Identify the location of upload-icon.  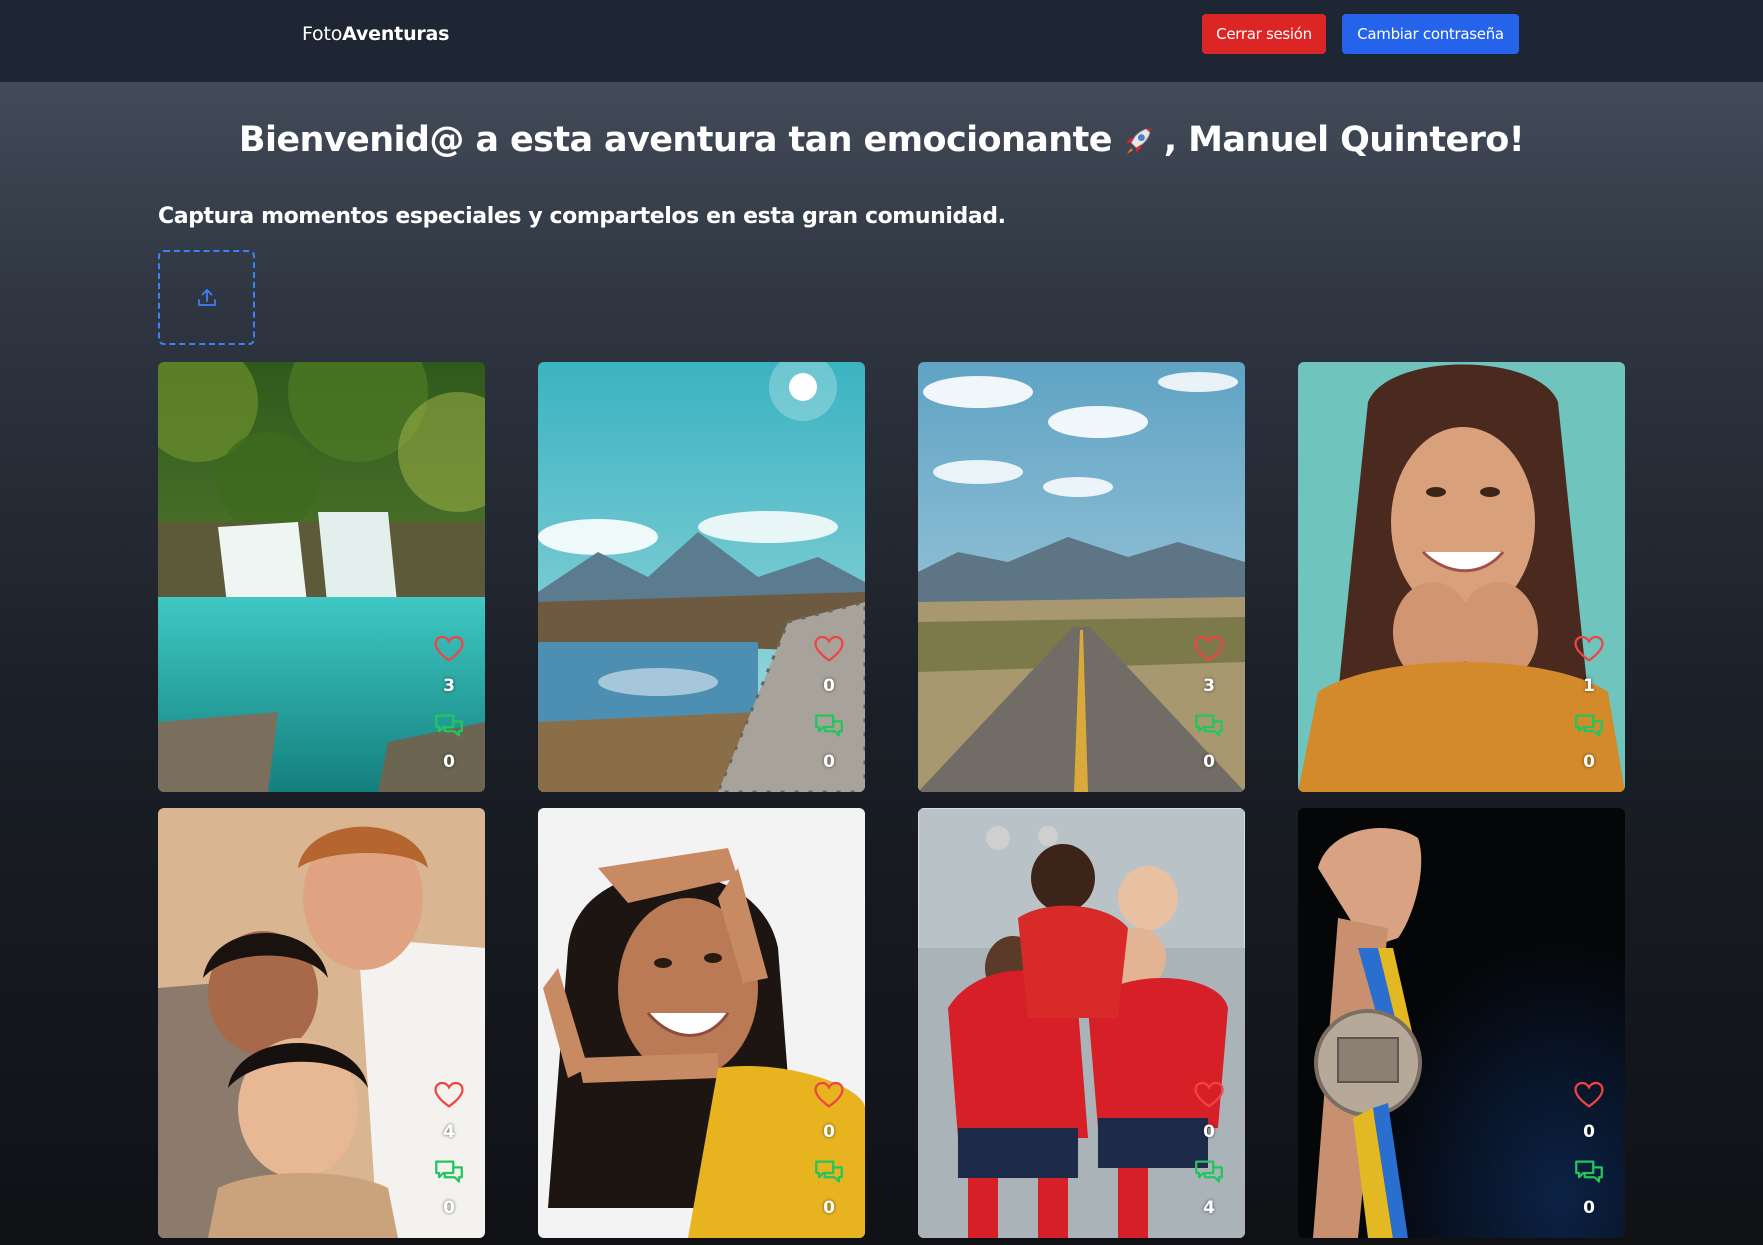
(206, 297).